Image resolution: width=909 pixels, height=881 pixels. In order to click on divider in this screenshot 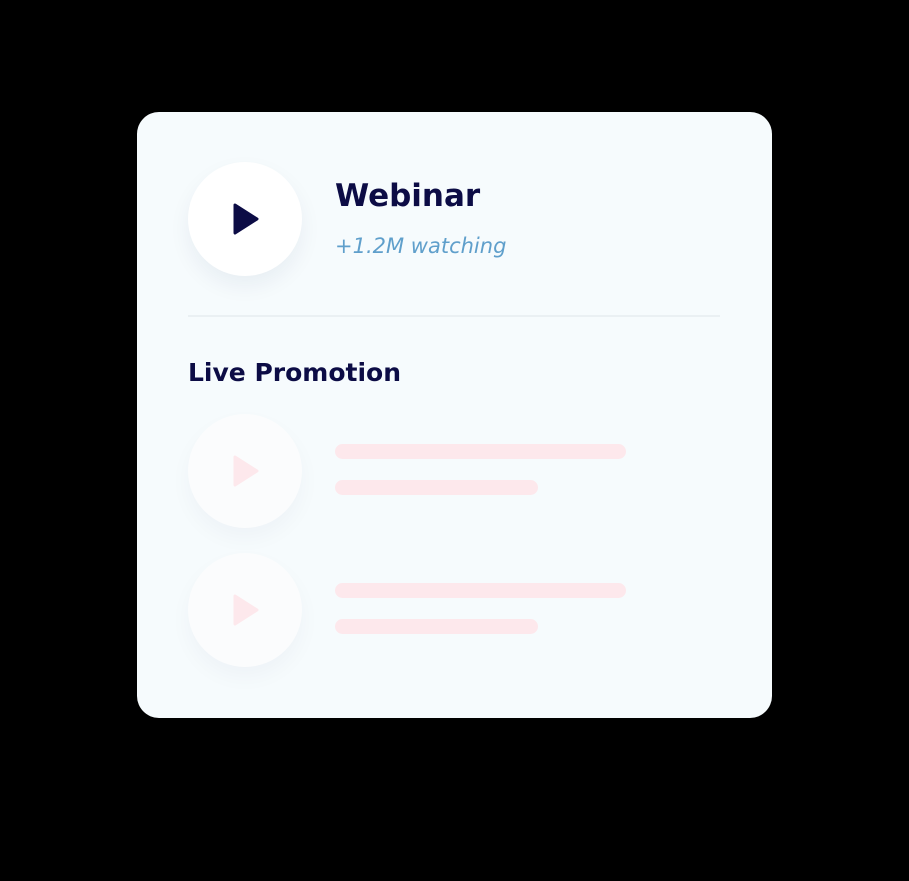, I will do `click(454, 316)`.